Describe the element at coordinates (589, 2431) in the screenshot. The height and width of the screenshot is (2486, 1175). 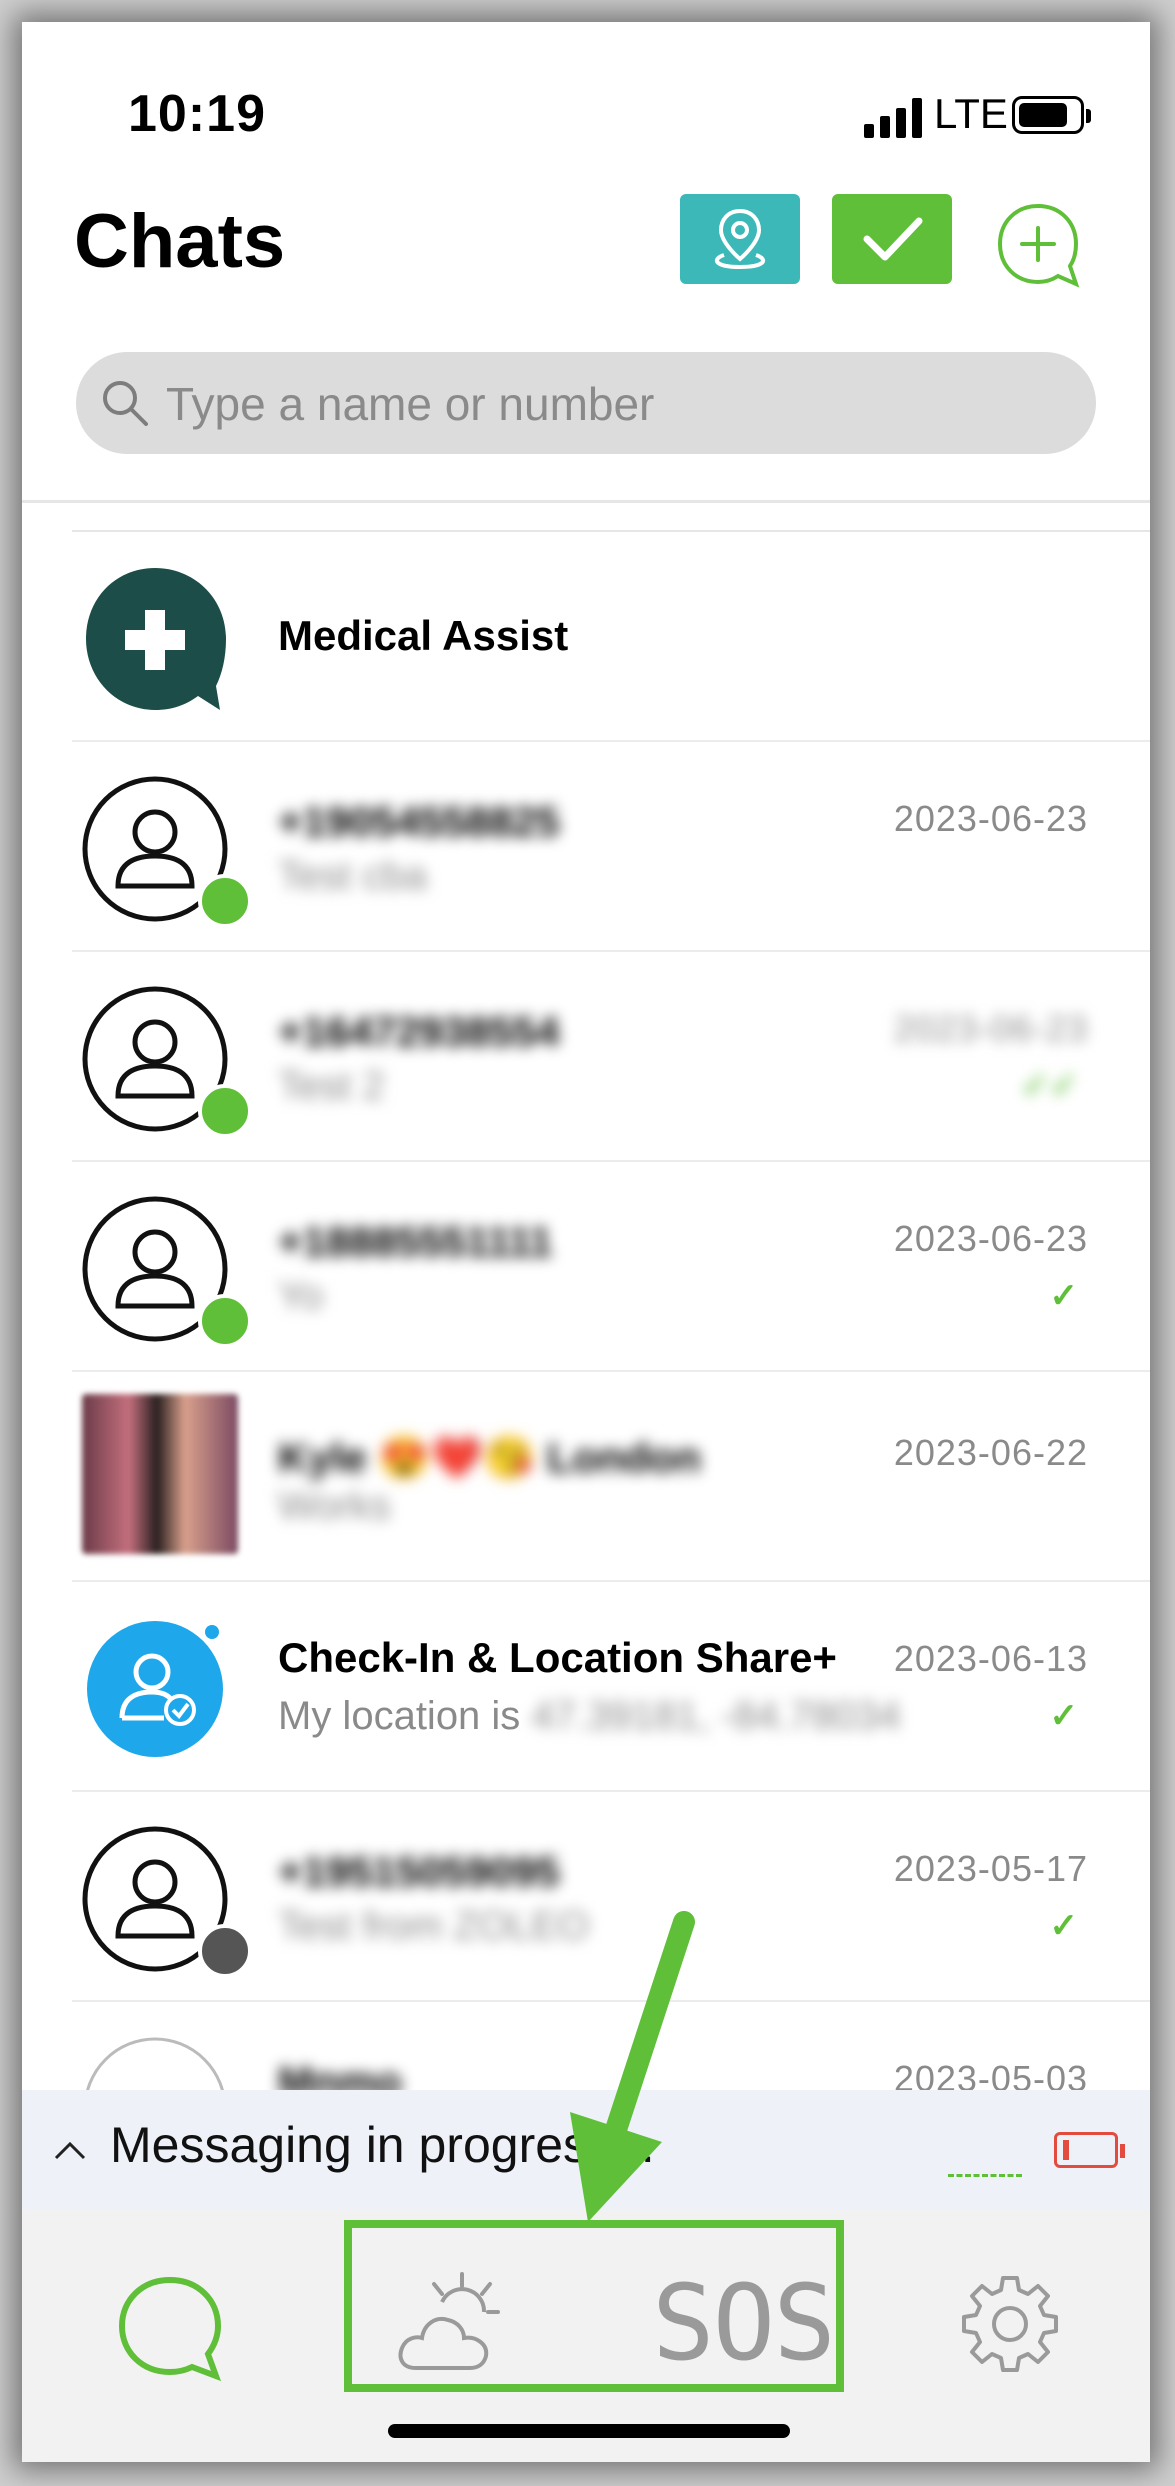
I see `home-indicator` at that location.